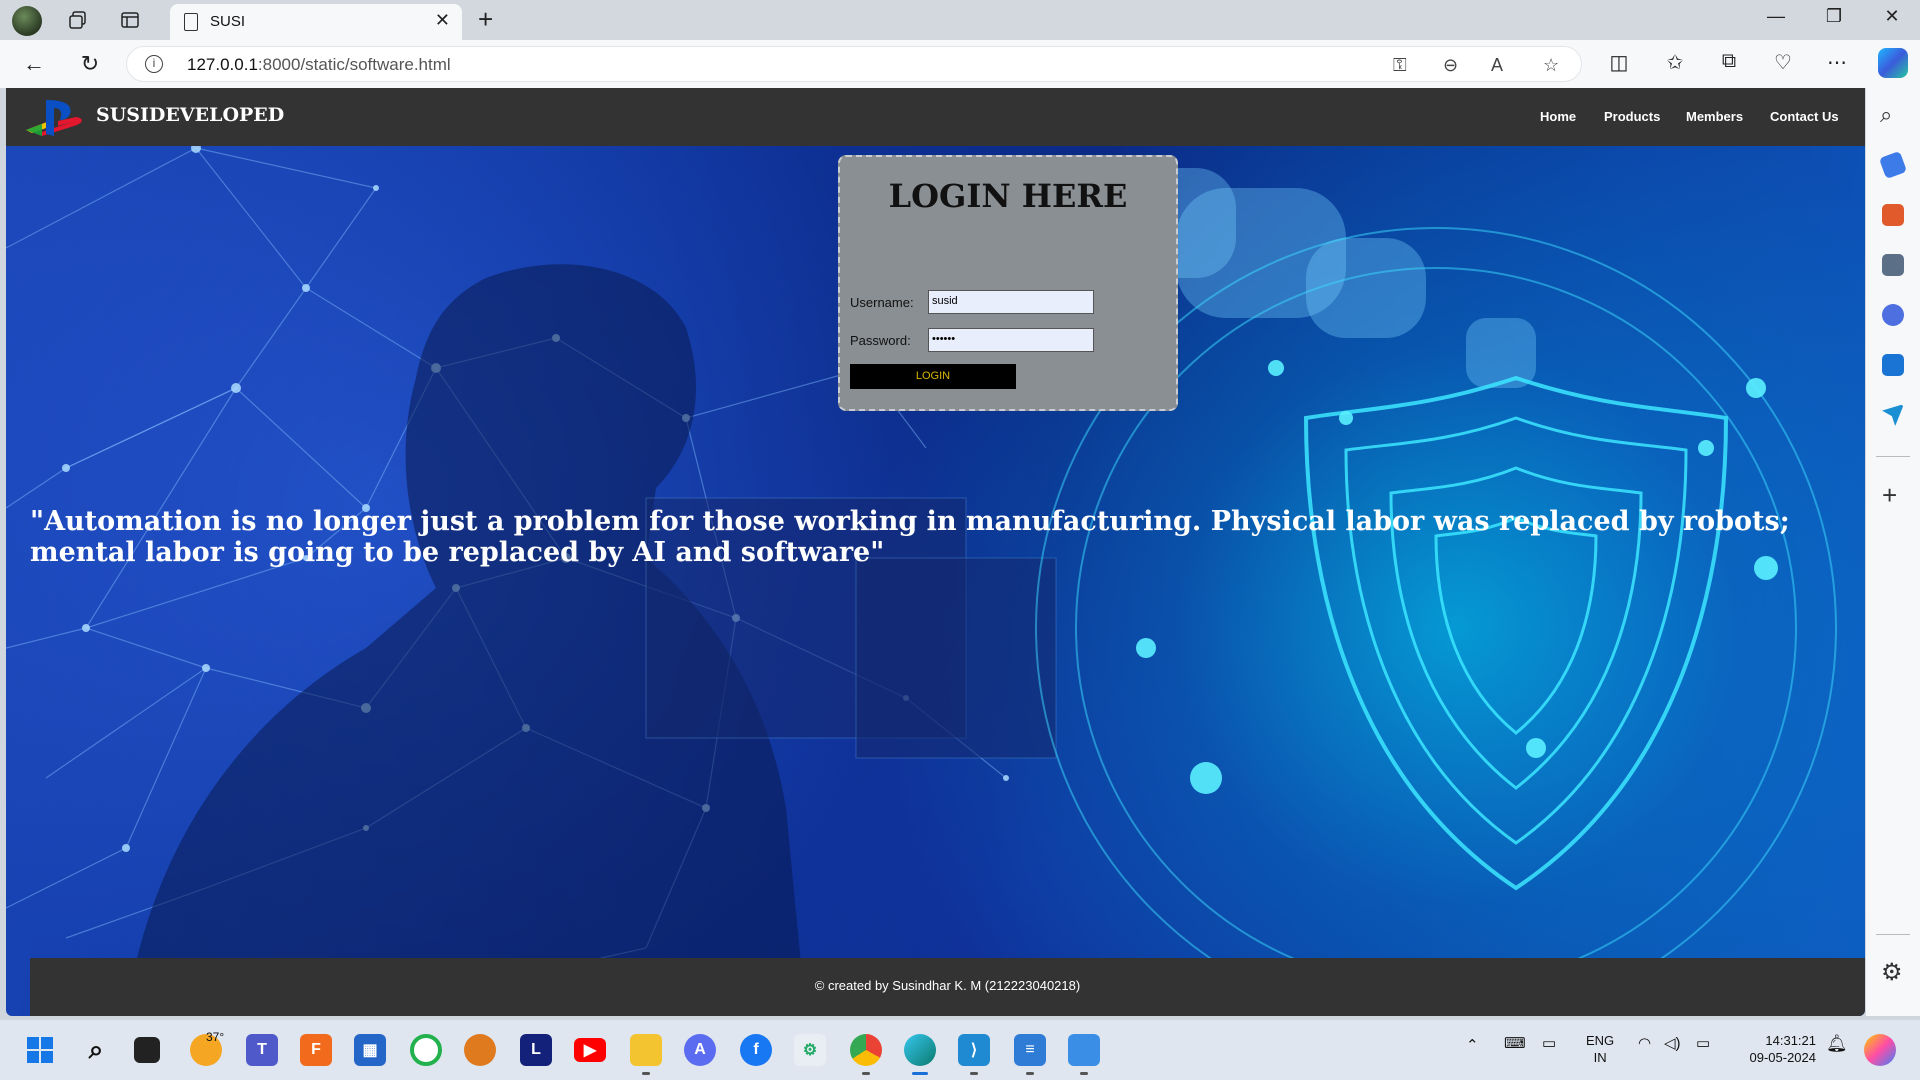 The width and height of the screenshot is (1920, 1080). I want to click on display-icon: ▭, so click(1549, 1043).